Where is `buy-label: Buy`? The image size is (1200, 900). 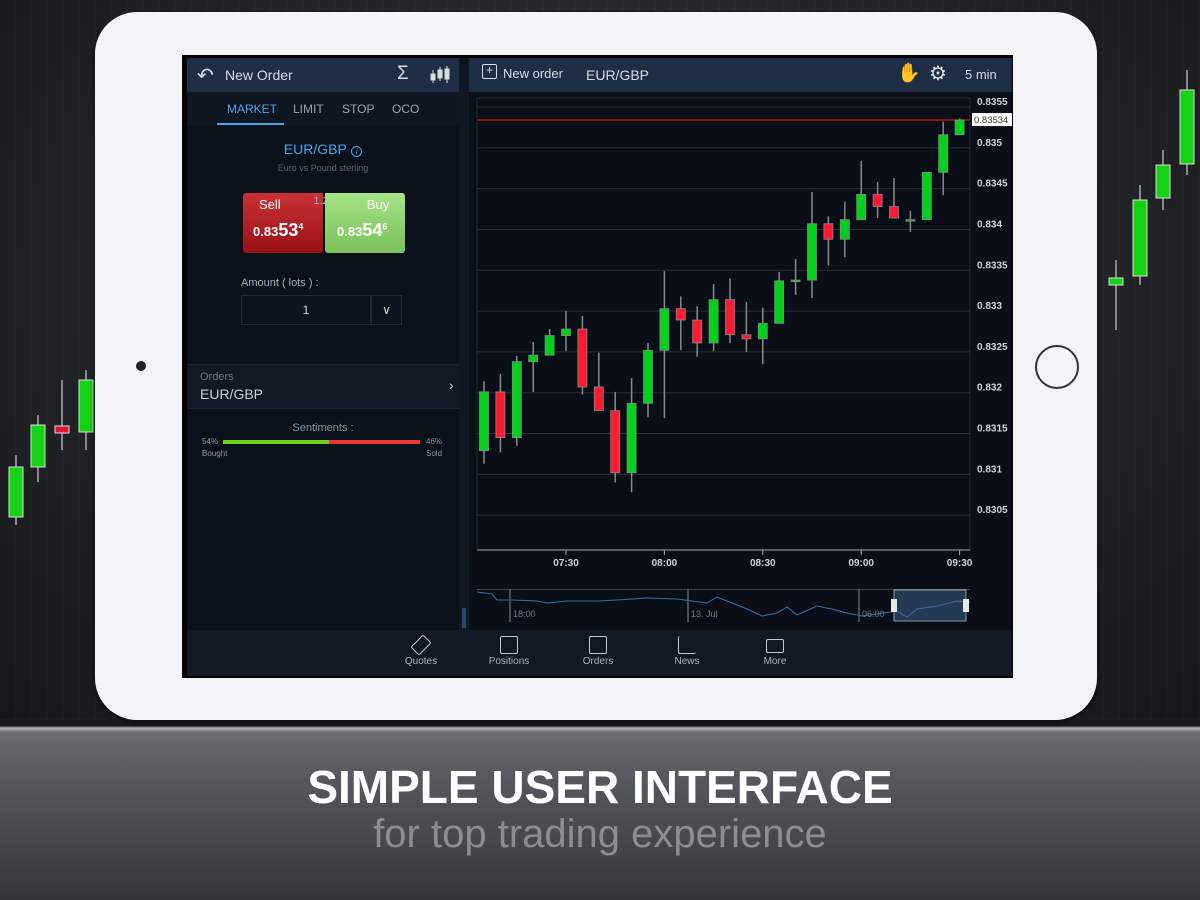 buy-label: Buy is located at coordinates (378, 204).